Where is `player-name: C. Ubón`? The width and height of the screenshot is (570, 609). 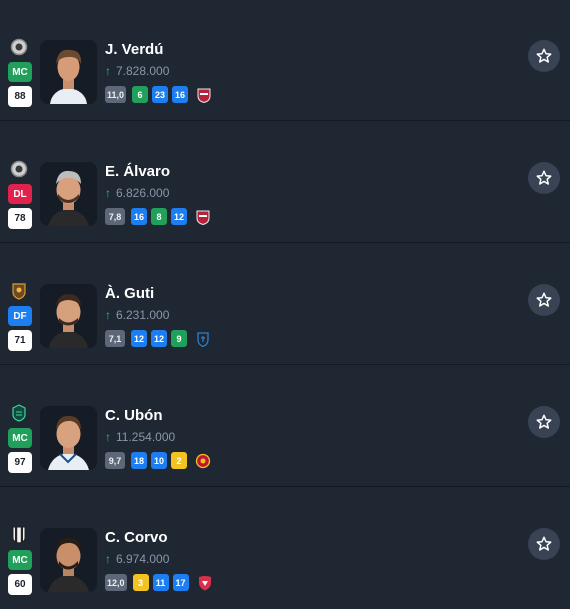
player-name: C. Ubón is located at coordinates (134, 415).